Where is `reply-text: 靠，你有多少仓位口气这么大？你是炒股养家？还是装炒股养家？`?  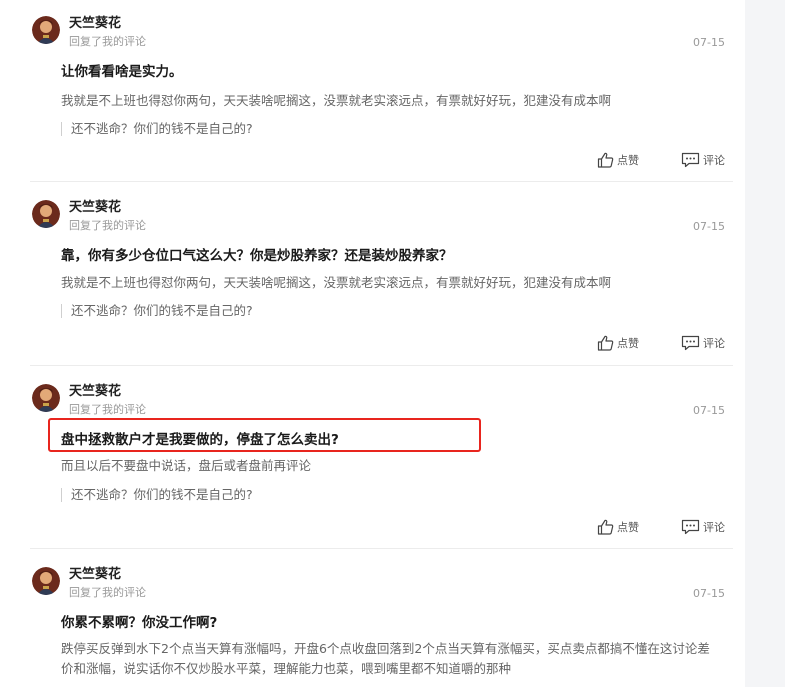 reply-text: 靠，你有多少仓位口气这么大？你是炒股养家？还是装炒股养家？ is located at coordinates (257, 256).